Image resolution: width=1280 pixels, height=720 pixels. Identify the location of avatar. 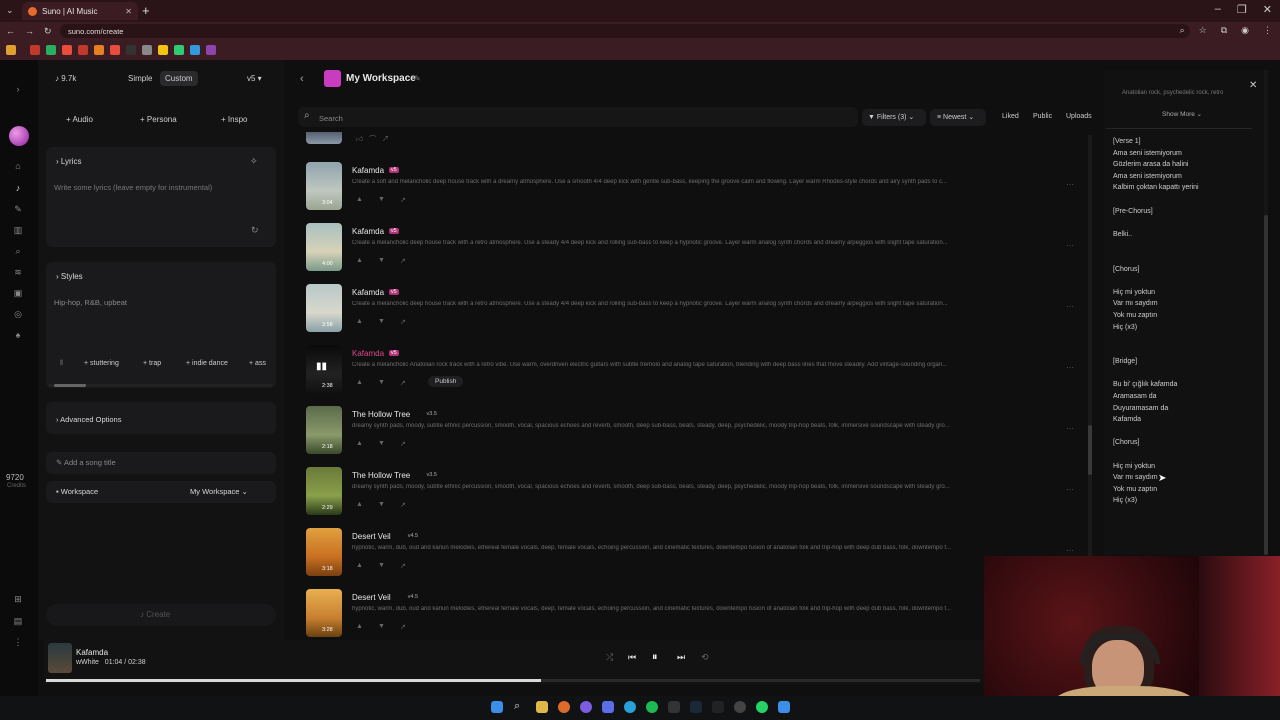
(19, 136).